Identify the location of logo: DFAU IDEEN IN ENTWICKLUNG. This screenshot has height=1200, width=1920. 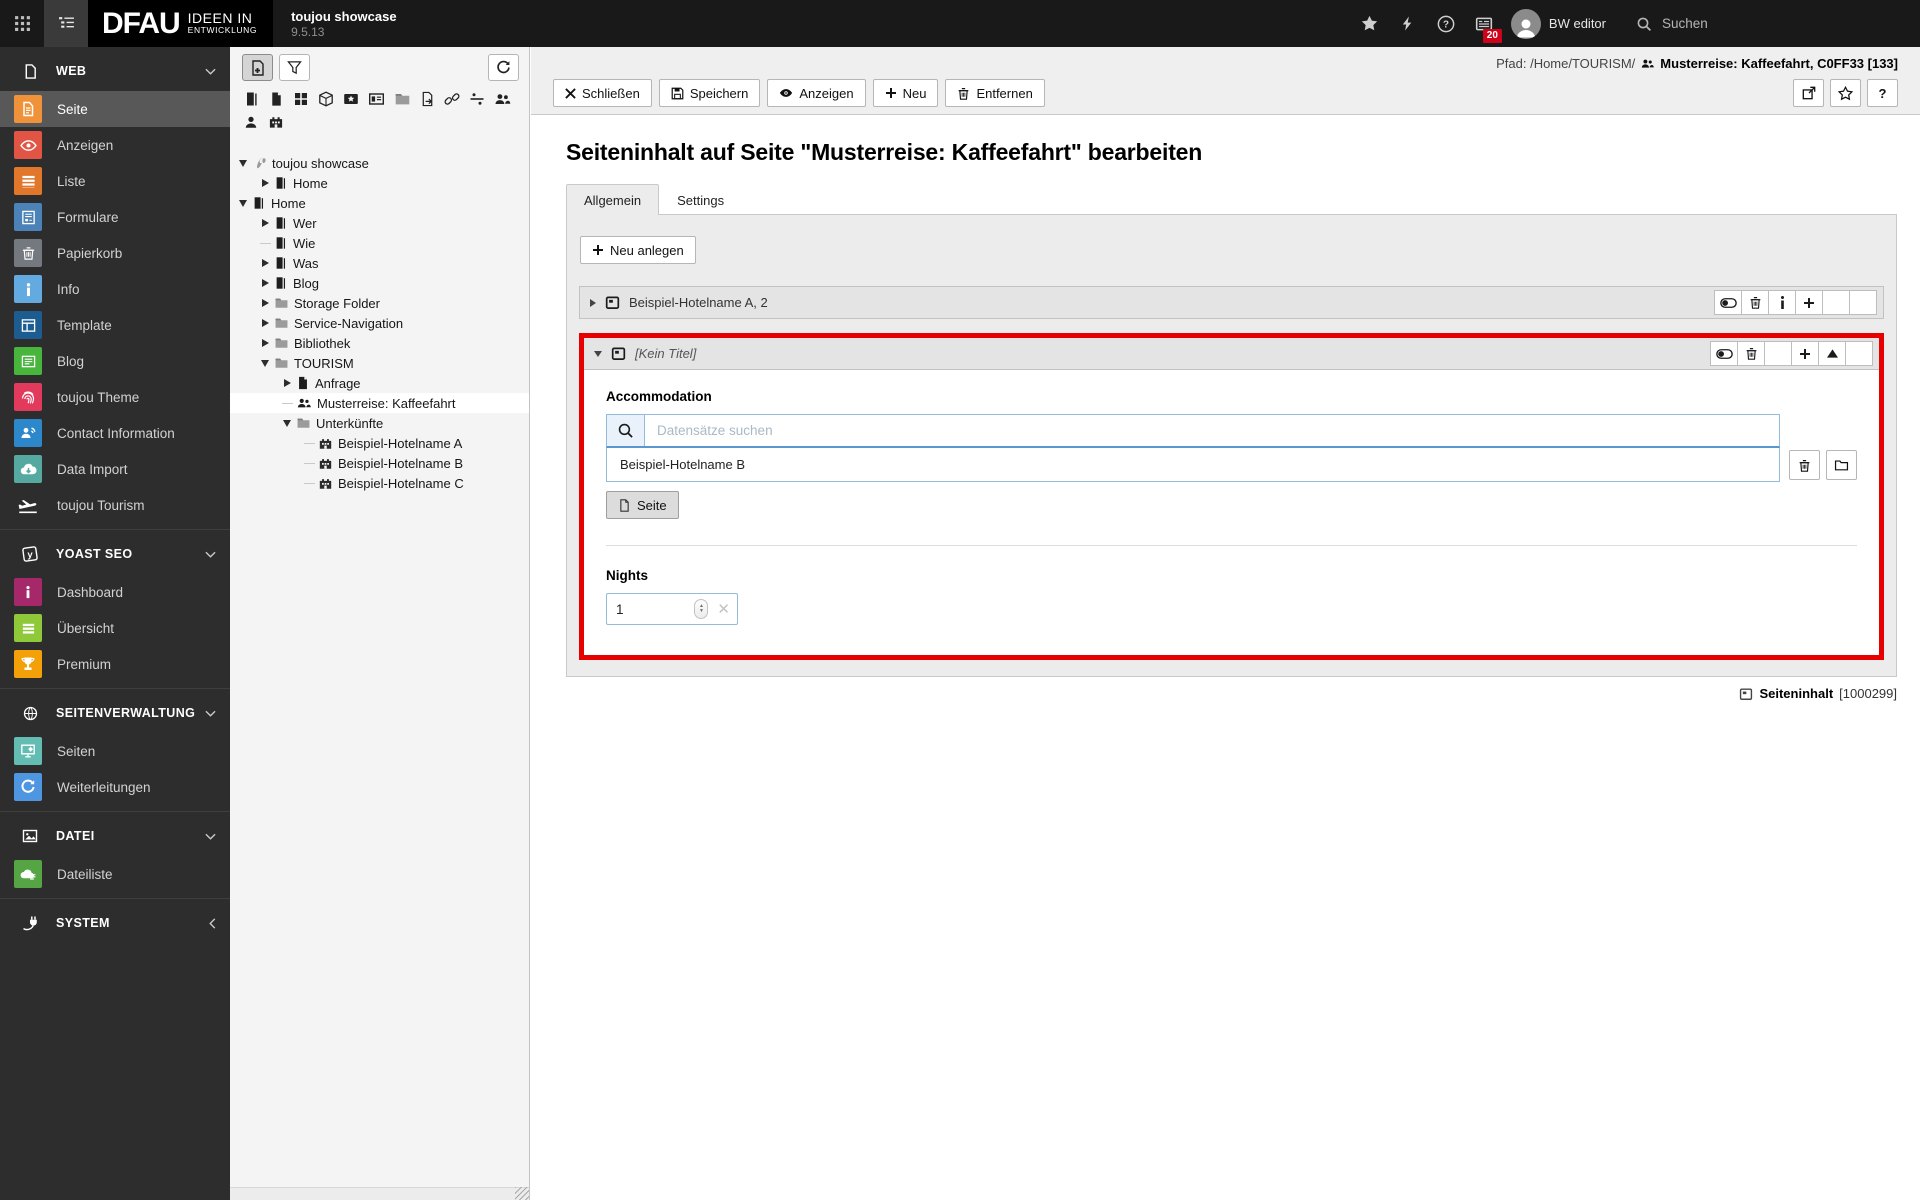
(181, 23).